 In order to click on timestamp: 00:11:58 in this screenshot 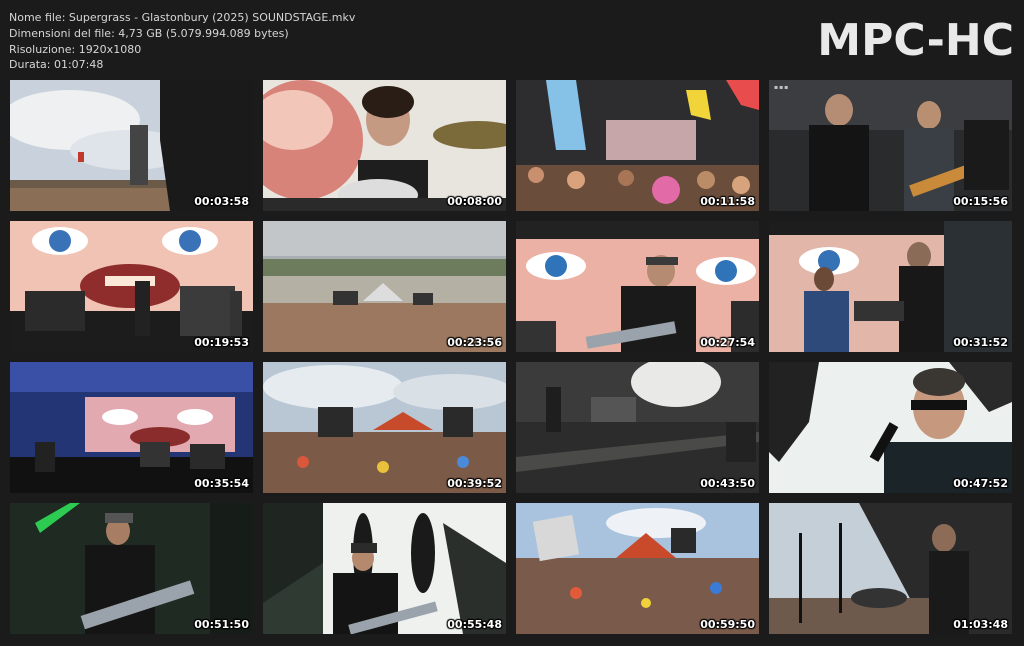, I will do `click(727, 201)`.